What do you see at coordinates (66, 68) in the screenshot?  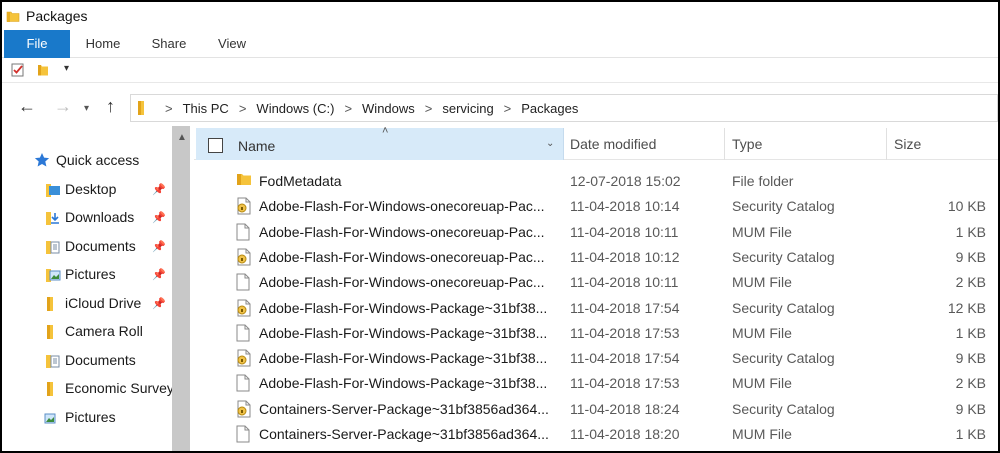 I see `customize-toolbar-icon: ▾` at bounding box center [66, 68].